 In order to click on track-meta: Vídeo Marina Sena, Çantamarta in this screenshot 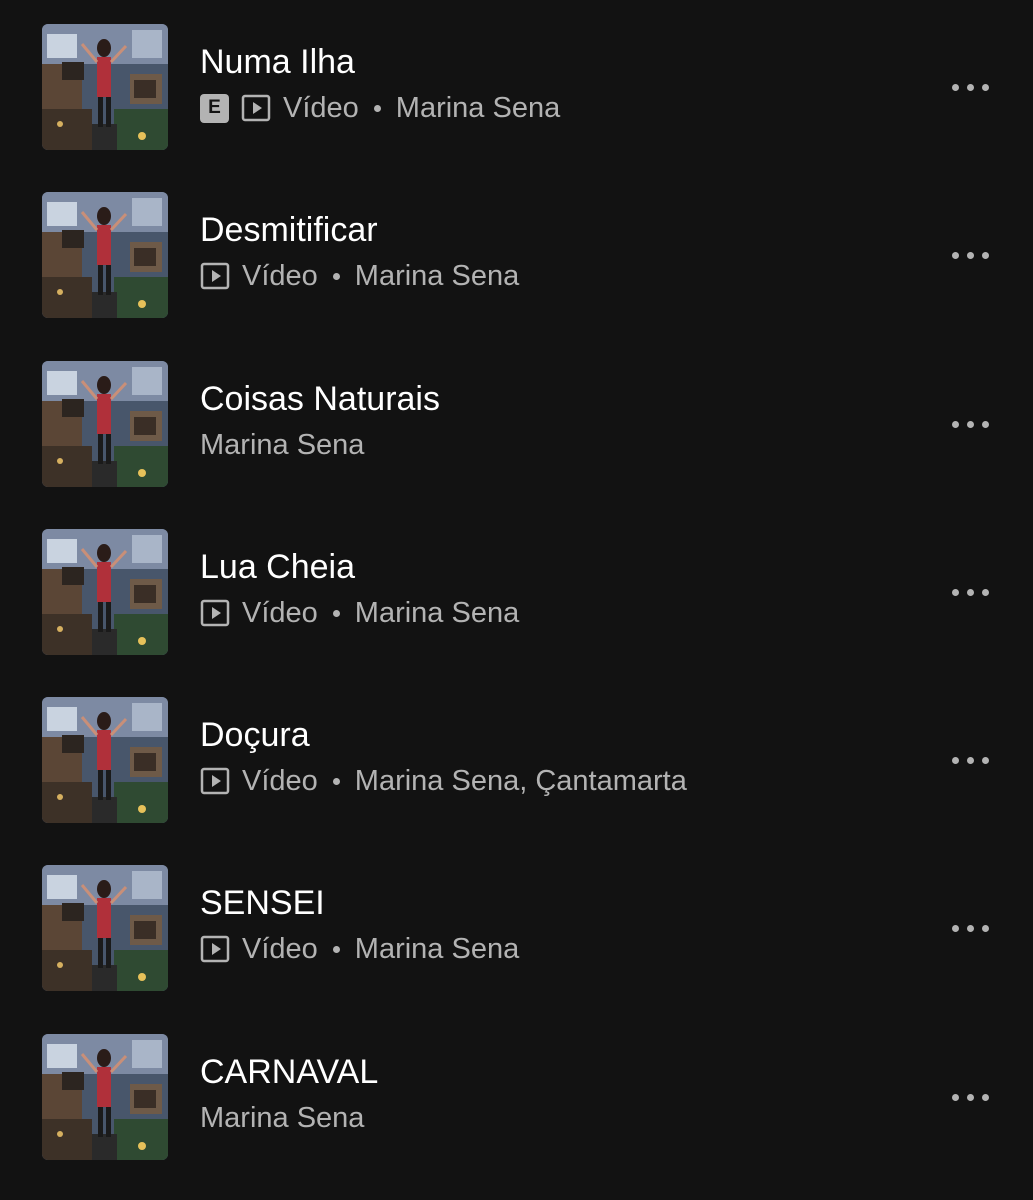, I will do `click(550, 781)`.